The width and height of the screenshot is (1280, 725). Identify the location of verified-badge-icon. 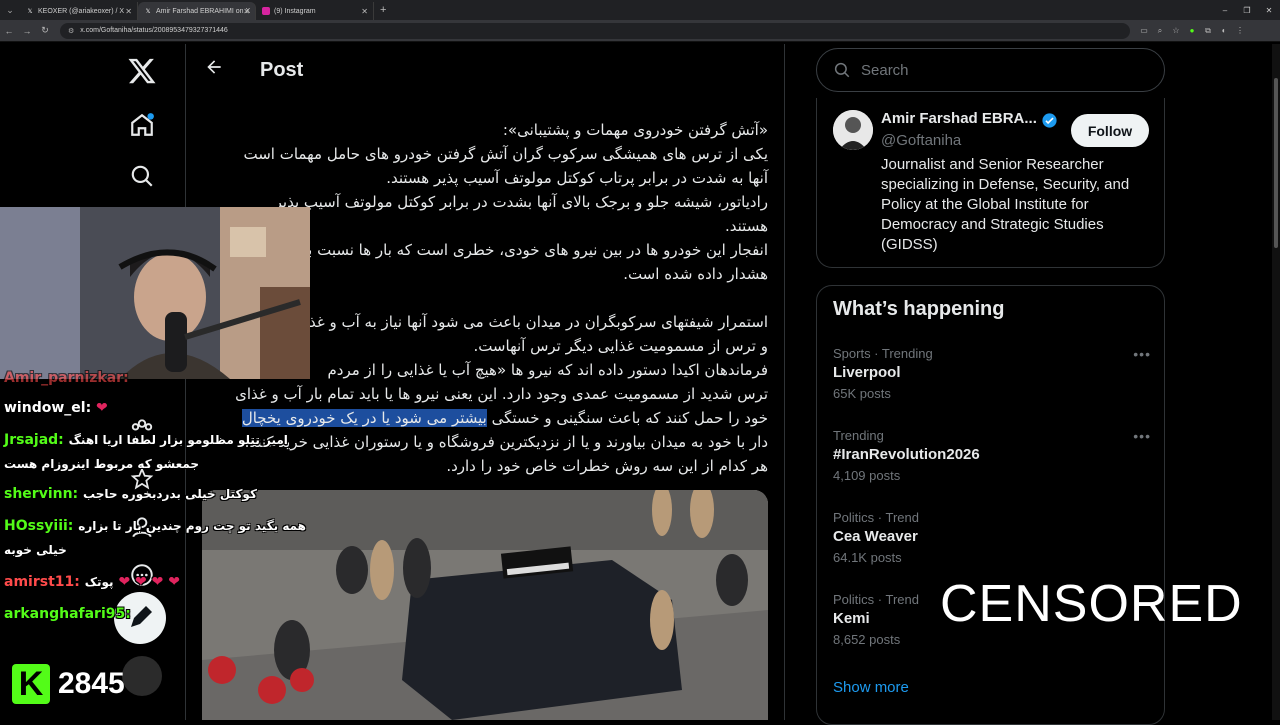
(1049, 120).